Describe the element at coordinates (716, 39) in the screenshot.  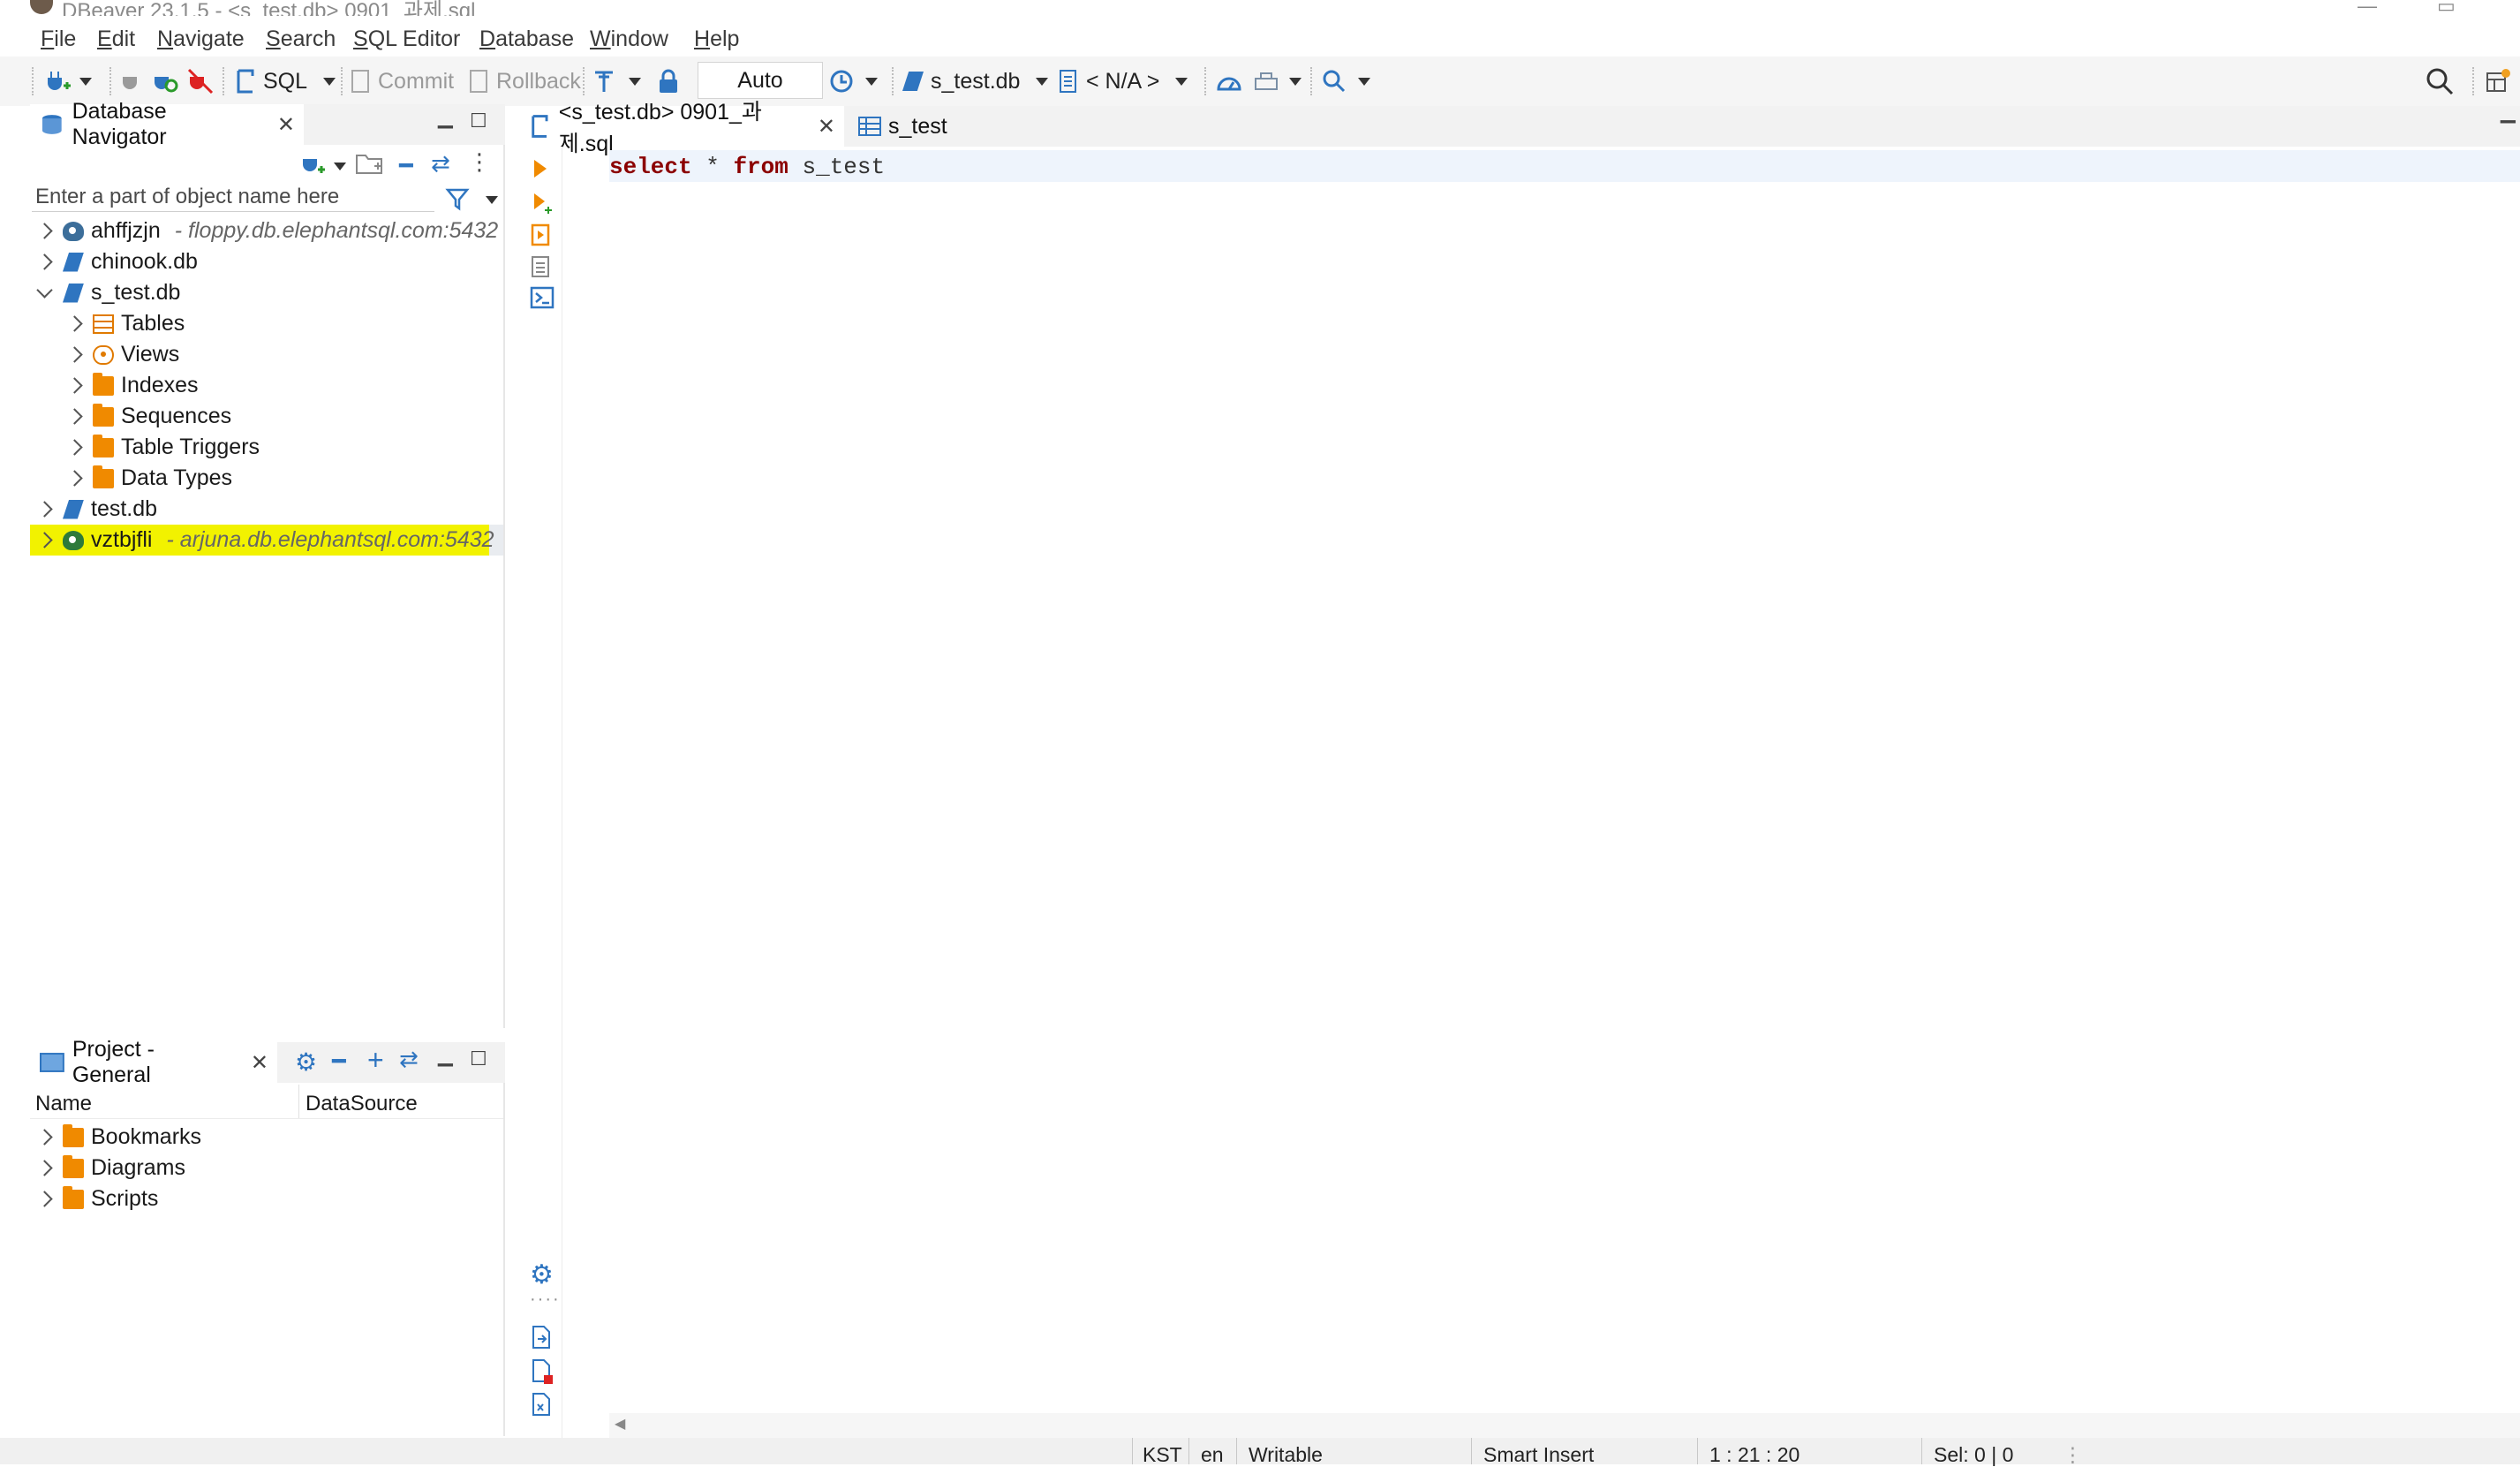
I see `menu-help: Help` at that location.